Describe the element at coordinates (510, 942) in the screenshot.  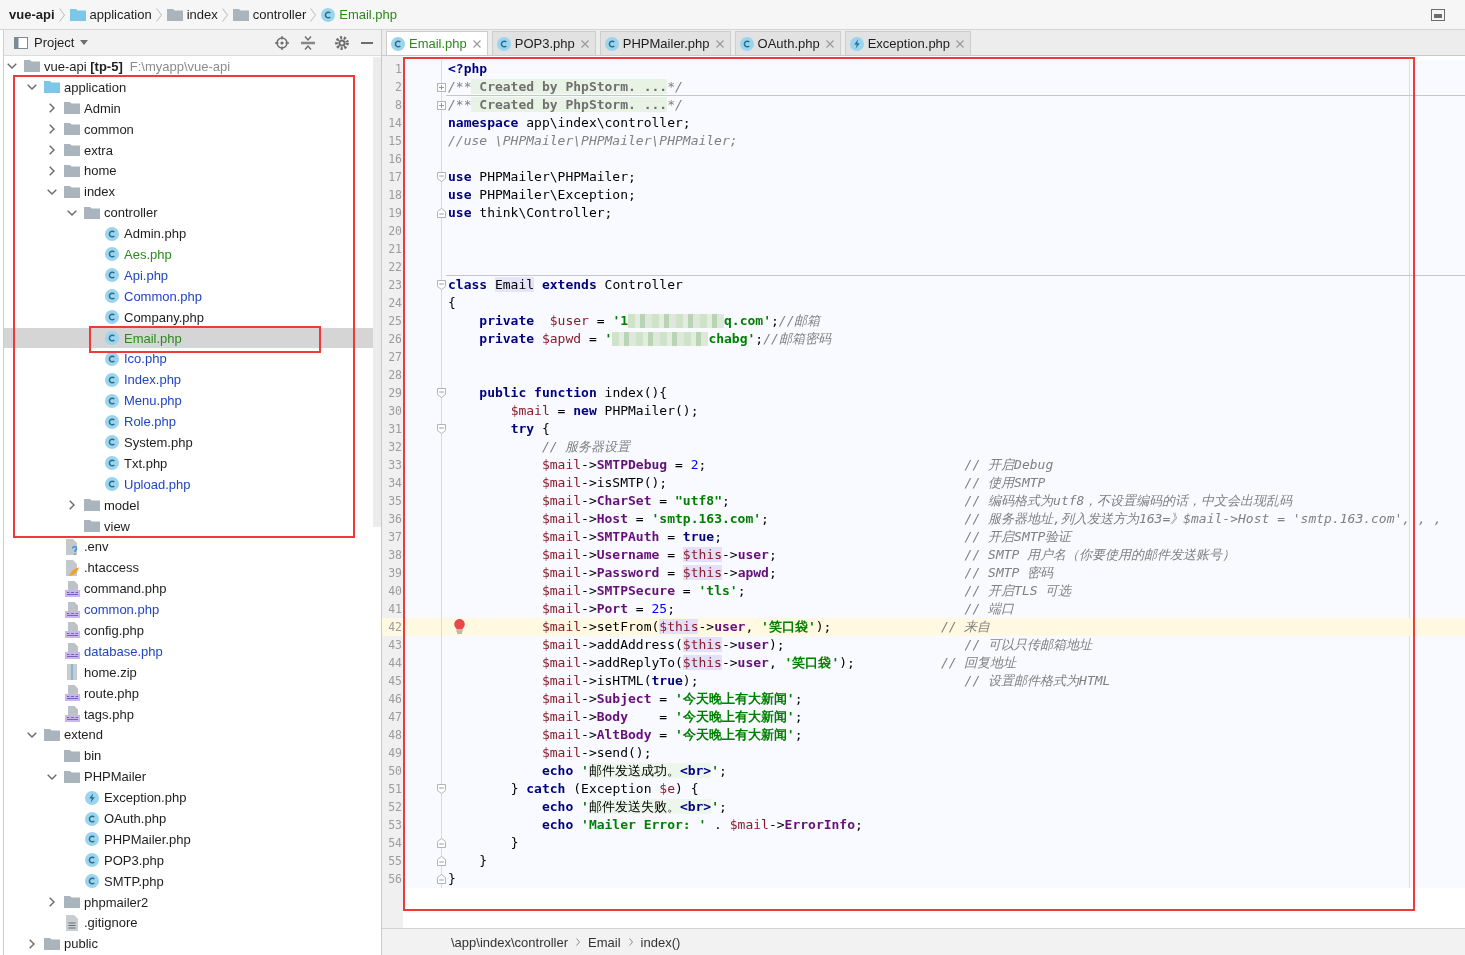
I see `breadcrumb-item: \app\index\controller` at that location.